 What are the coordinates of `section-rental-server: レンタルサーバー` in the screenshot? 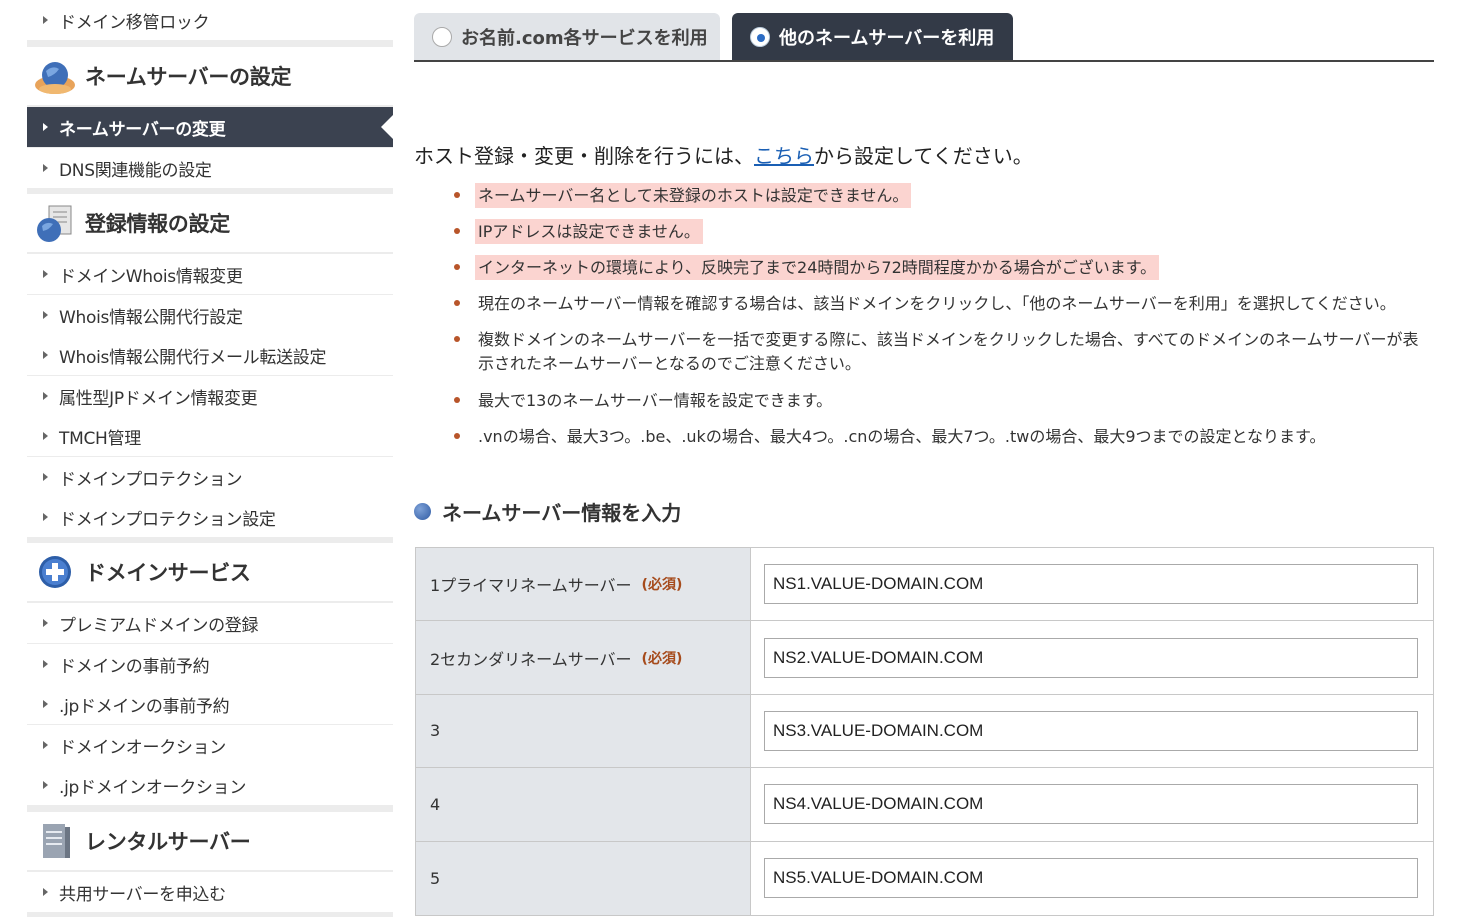 It's located at (210, 841).